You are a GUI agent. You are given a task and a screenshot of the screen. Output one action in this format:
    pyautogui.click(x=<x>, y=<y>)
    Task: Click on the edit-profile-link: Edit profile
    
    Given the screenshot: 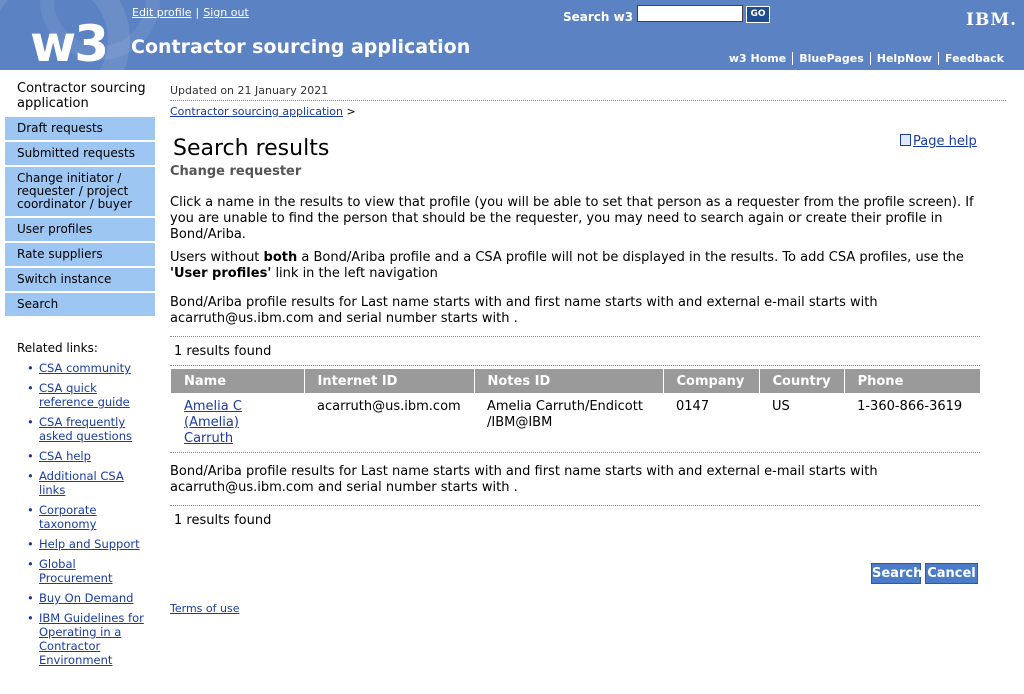 What is the action you would take?
    pyautogui.click(x=162, y=12)
    